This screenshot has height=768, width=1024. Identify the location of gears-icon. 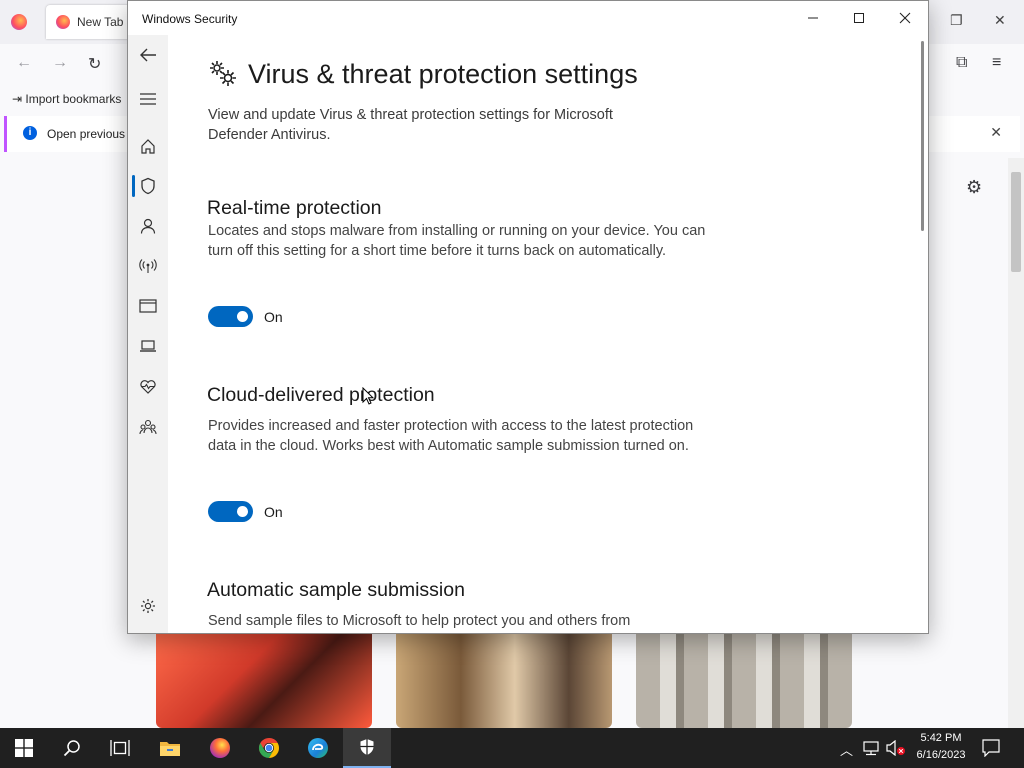
(223, 73).